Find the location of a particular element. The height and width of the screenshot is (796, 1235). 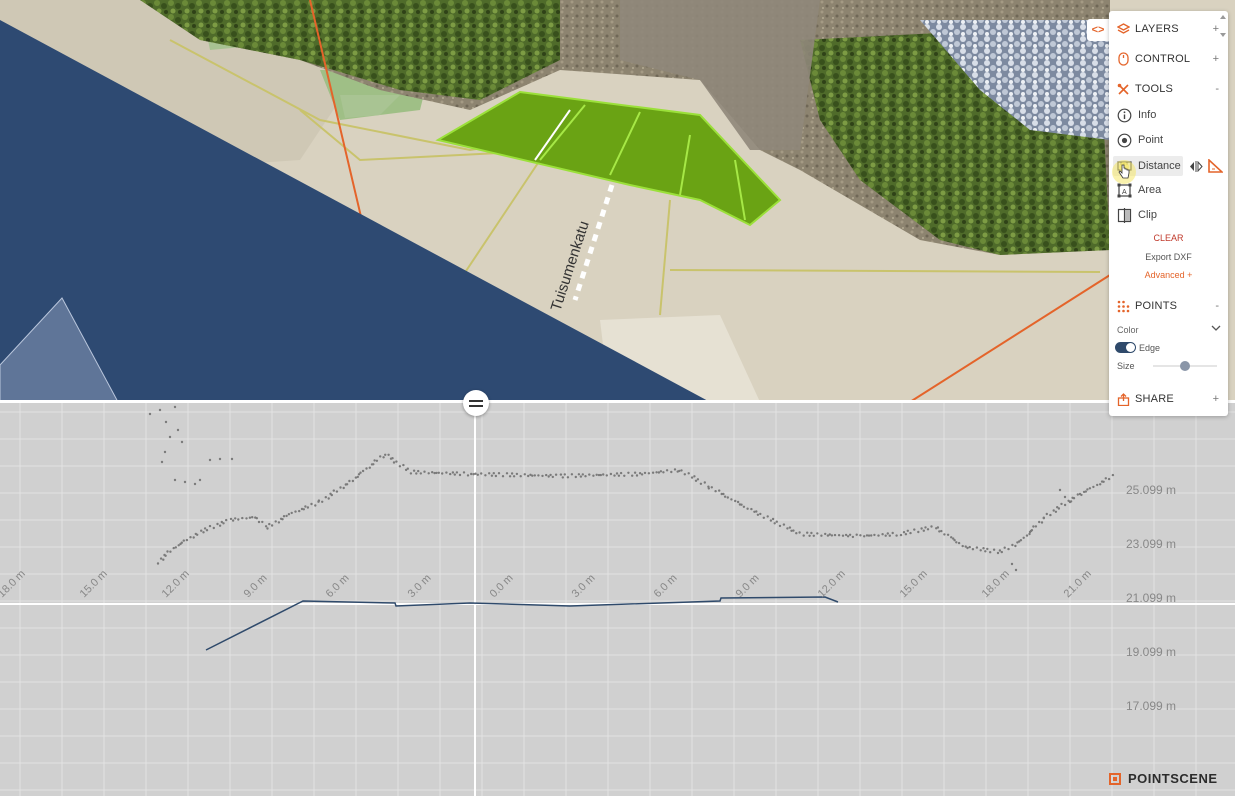

x-tick-label: 12.0 m is located at coordinates (832, 584).